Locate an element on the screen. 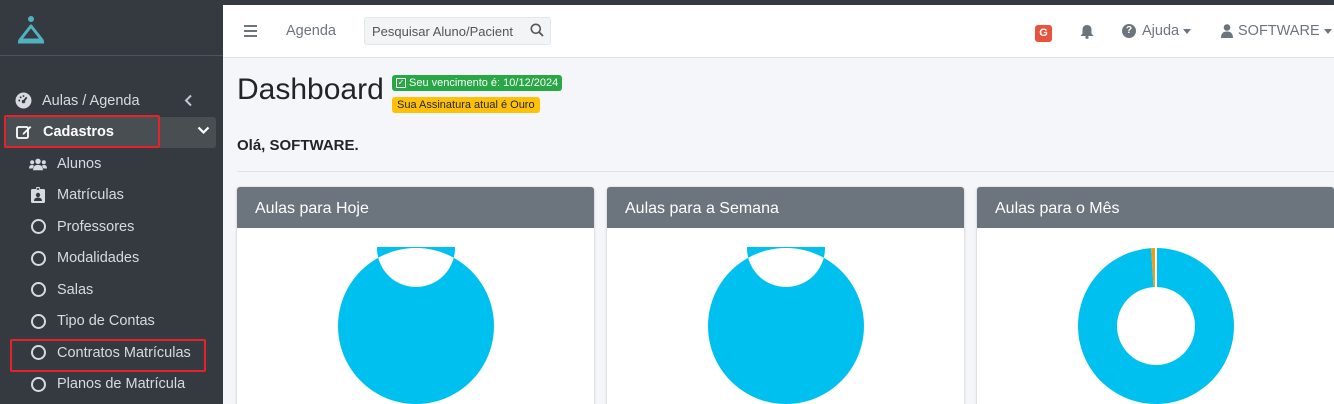  card-aulas-hoje: Aulas para Hoje is located at coordinates (415, 295).